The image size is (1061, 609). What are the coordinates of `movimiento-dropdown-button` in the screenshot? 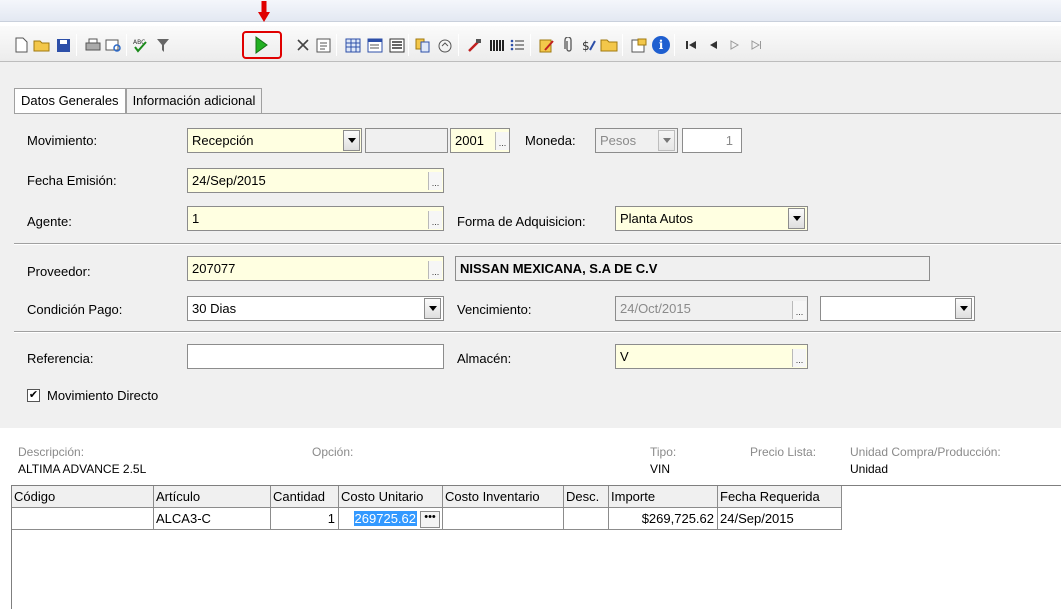 It's located at (351, 140).